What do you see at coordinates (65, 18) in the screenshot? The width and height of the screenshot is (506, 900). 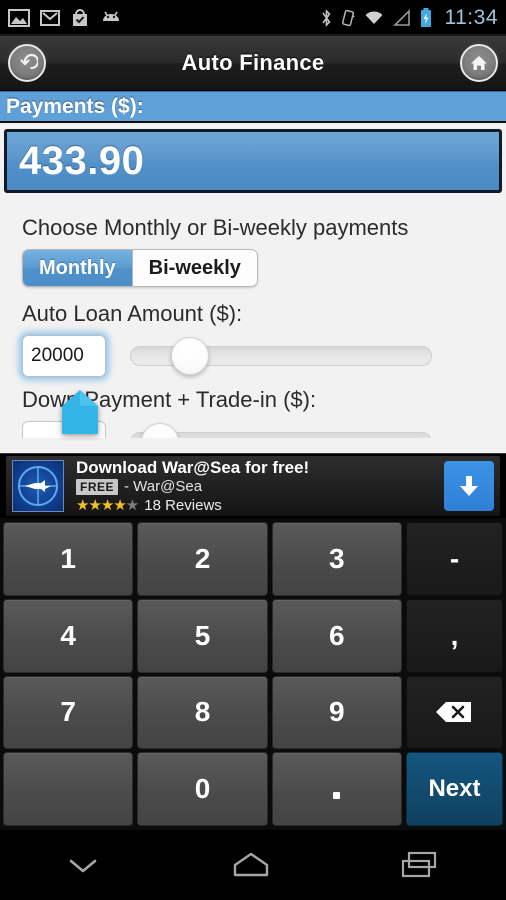 I see `status-bar-notification-icons` at bounding box center [65, 18].